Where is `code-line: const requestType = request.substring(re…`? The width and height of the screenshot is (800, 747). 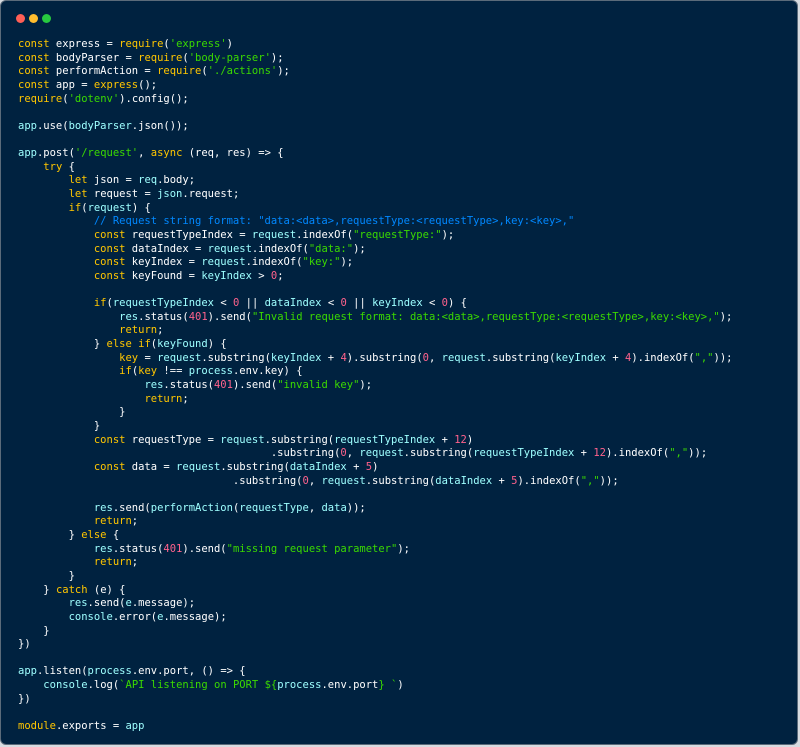
code-line: const requestType = request.substring(re… is located at coordinates (405, 441).